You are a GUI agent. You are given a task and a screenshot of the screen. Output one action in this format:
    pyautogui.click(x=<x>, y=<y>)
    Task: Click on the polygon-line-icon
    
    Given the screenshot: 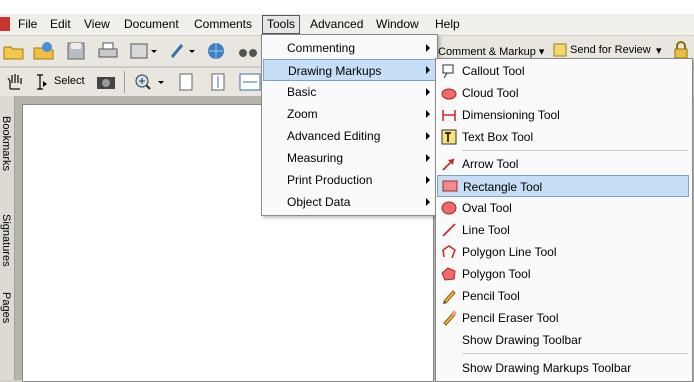 What is the action you would take?
    pyautogui.click(x=449, y=252)
    